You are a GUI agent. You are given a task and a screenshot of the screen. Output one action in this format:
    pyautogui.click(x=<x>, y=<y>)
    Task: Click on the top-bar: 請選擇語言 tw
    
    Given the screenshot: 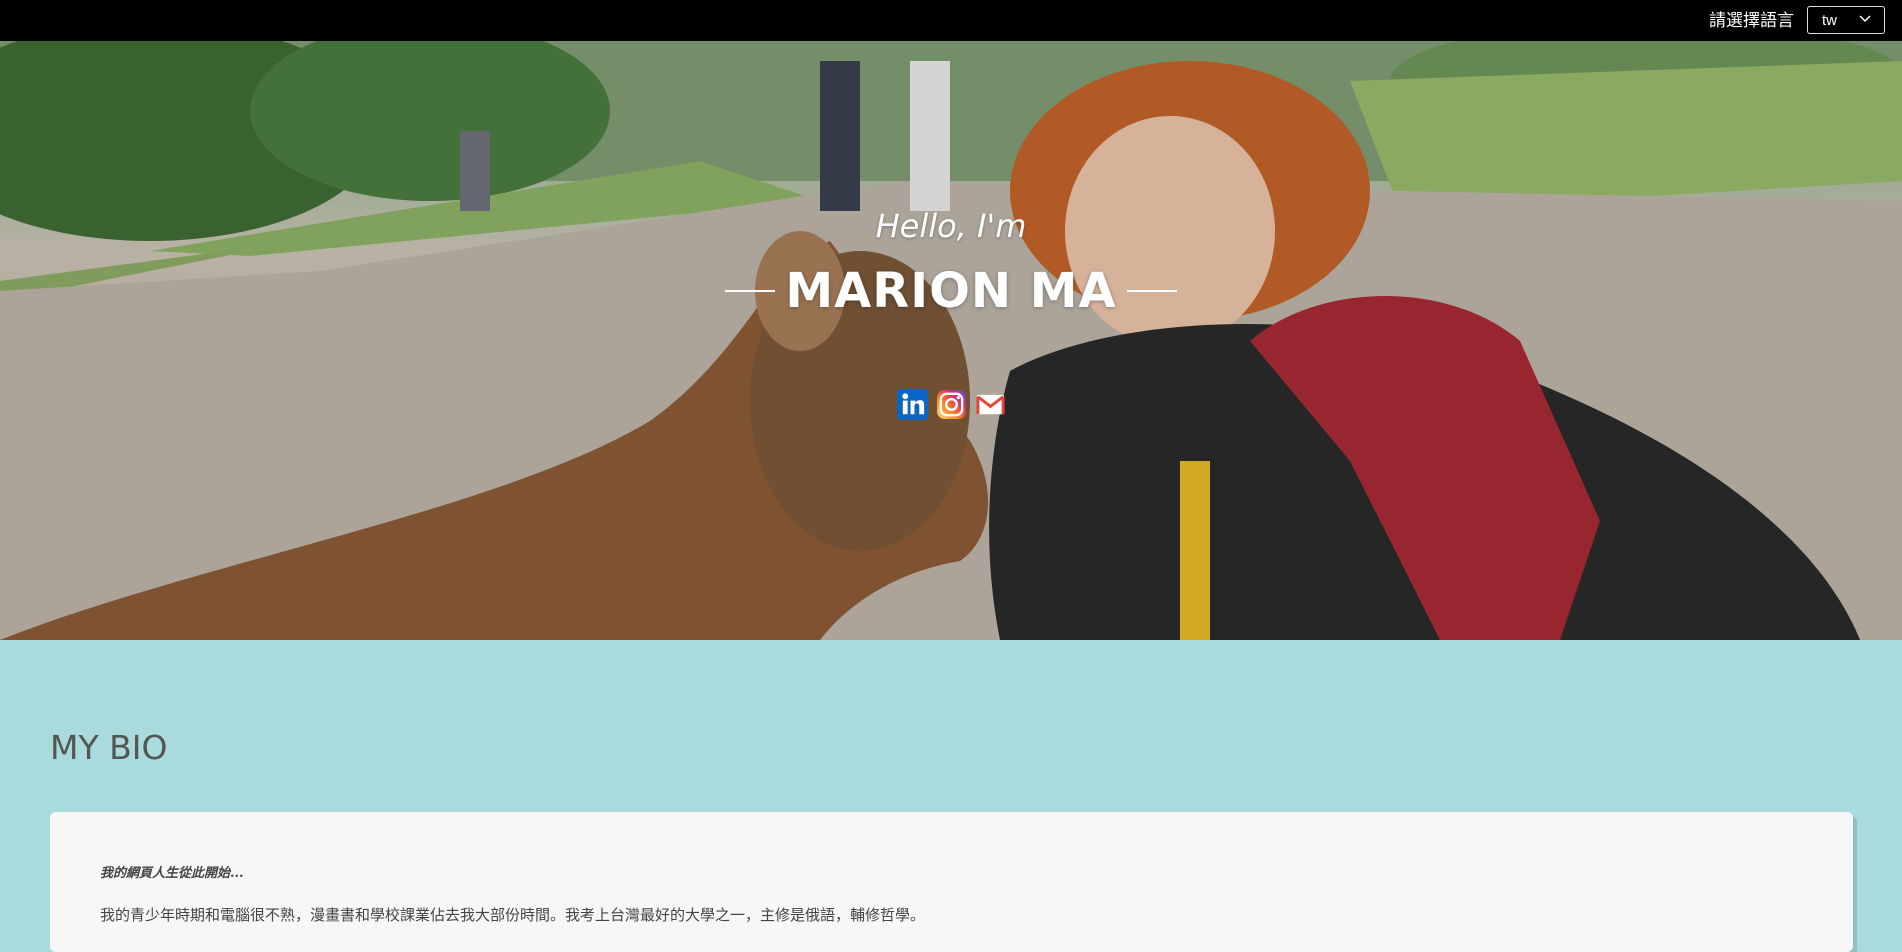 What is the action you would take?
    pyautogui.click(x=951, y=20)
    